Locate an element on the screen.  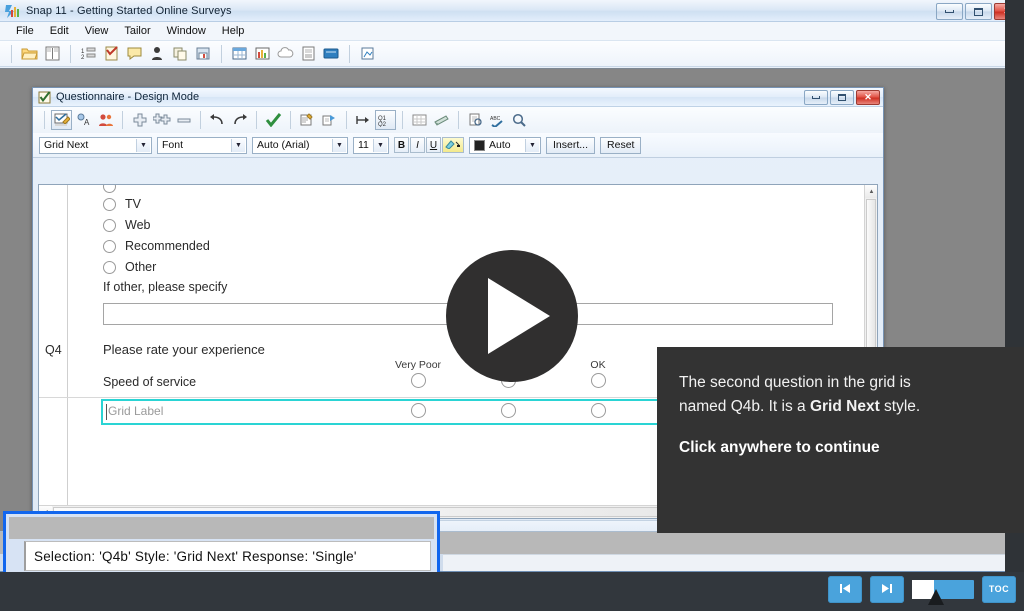
question-properties-icon is located at coordinates (307, 120).